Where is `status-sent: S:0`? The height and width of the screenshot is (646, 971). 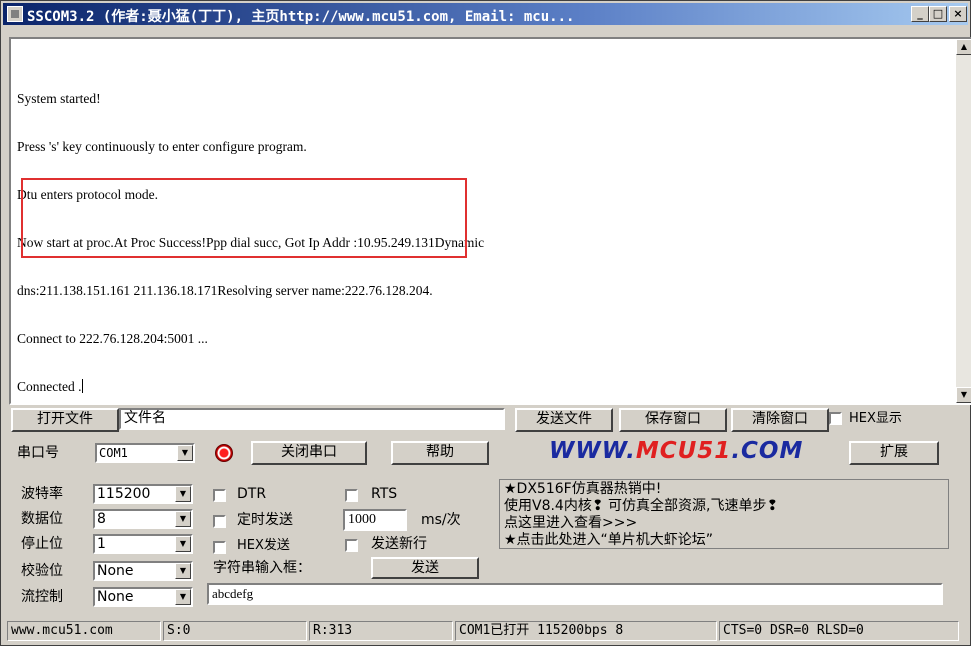
status-sent: S:0 is located at coordinates (235, 631).